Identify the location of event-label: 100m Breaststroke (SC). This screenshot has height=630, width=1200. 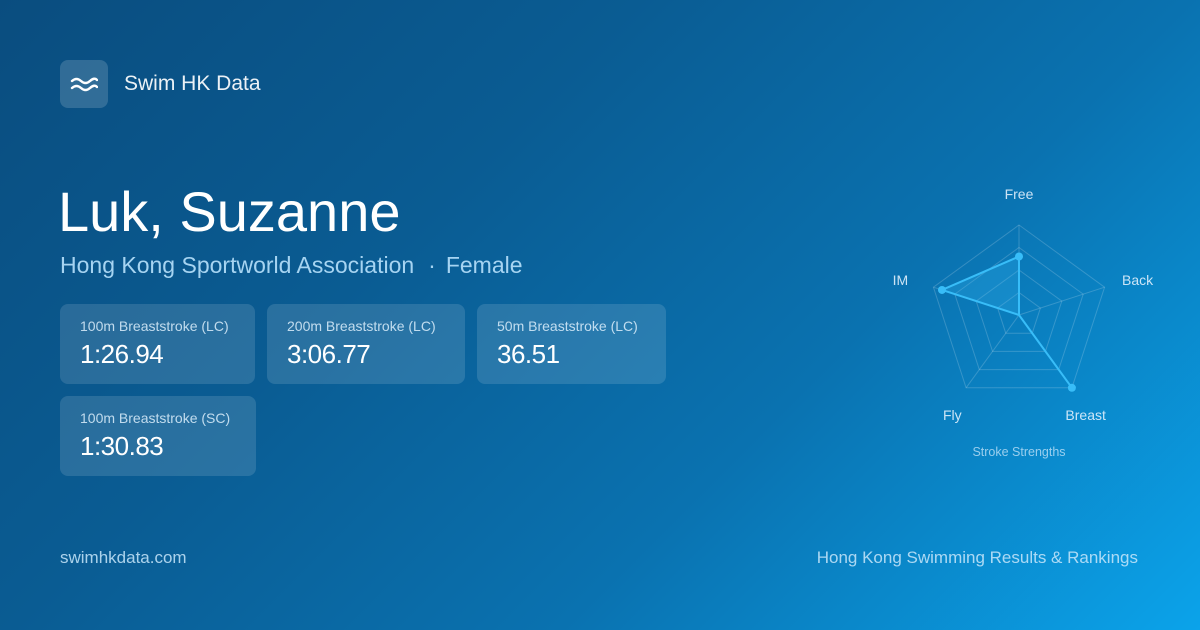
(155, 418).